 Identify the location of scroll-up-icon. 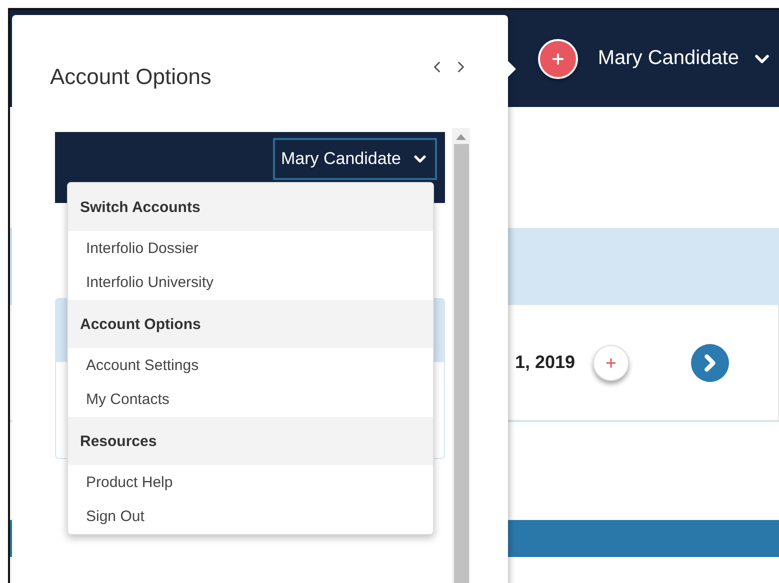
(461, 137).